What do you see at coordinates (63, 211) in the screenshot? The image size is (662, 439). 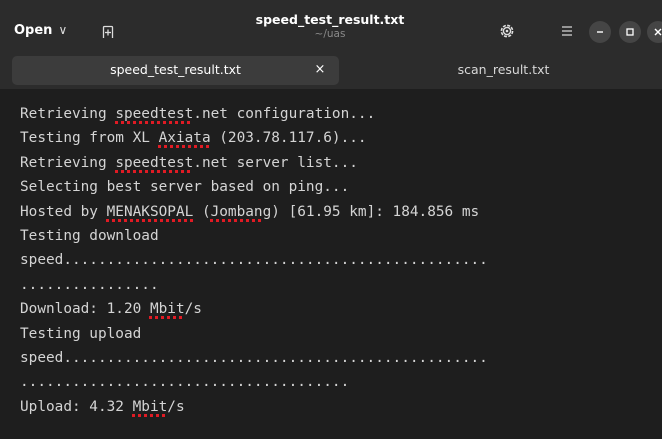 I see `text-segment: Hosted by` at bounding box center [63, 211].